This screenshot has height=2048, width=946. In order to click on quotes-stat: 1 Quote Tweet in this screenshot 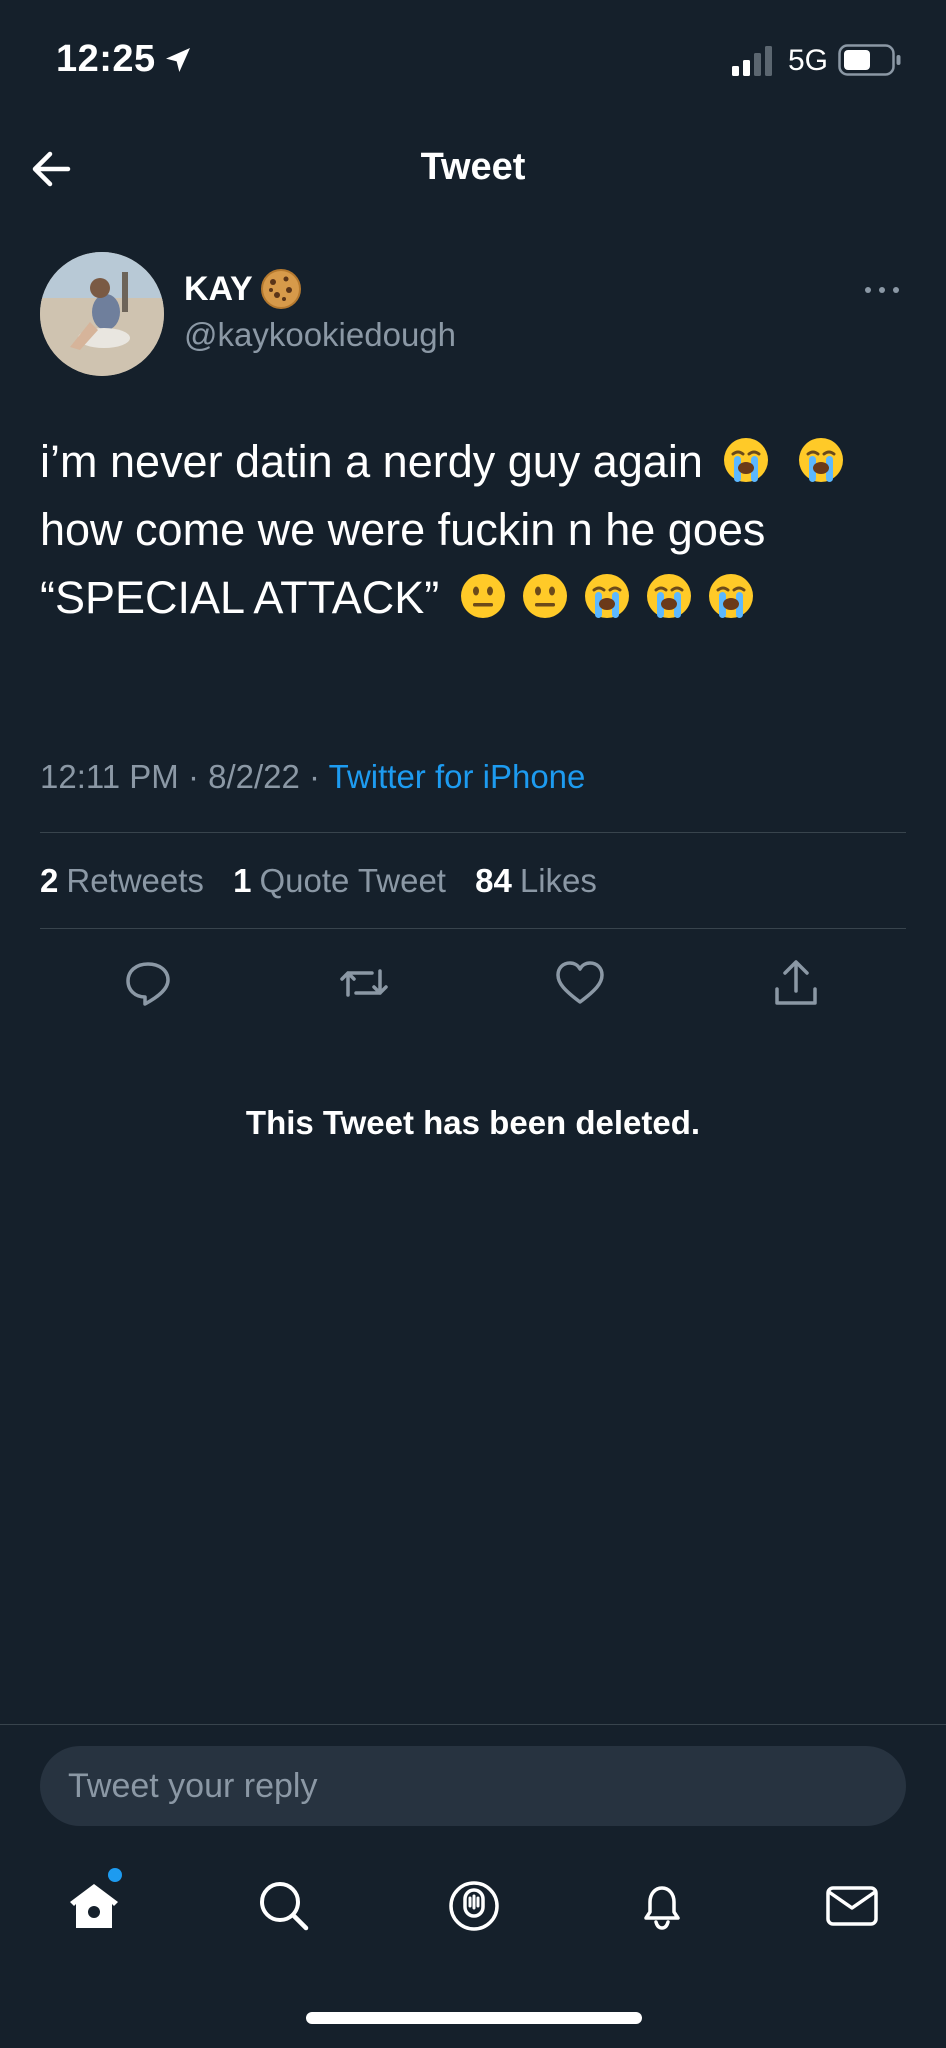, I will do `click(339, 880)`.